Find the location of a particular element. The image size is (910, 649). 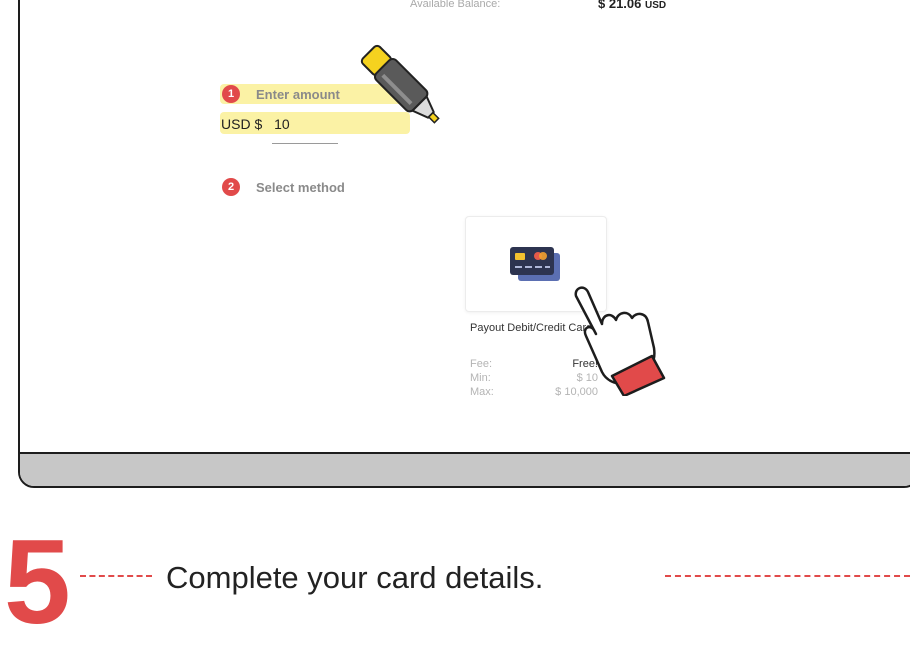

currency-prefix: USD $ is located at coordinates (242, 124).